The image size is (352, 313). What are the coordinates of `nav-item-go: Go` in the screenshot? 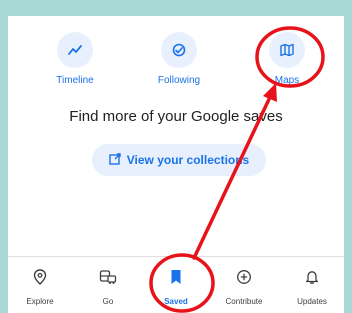 It's located at (108, 284).